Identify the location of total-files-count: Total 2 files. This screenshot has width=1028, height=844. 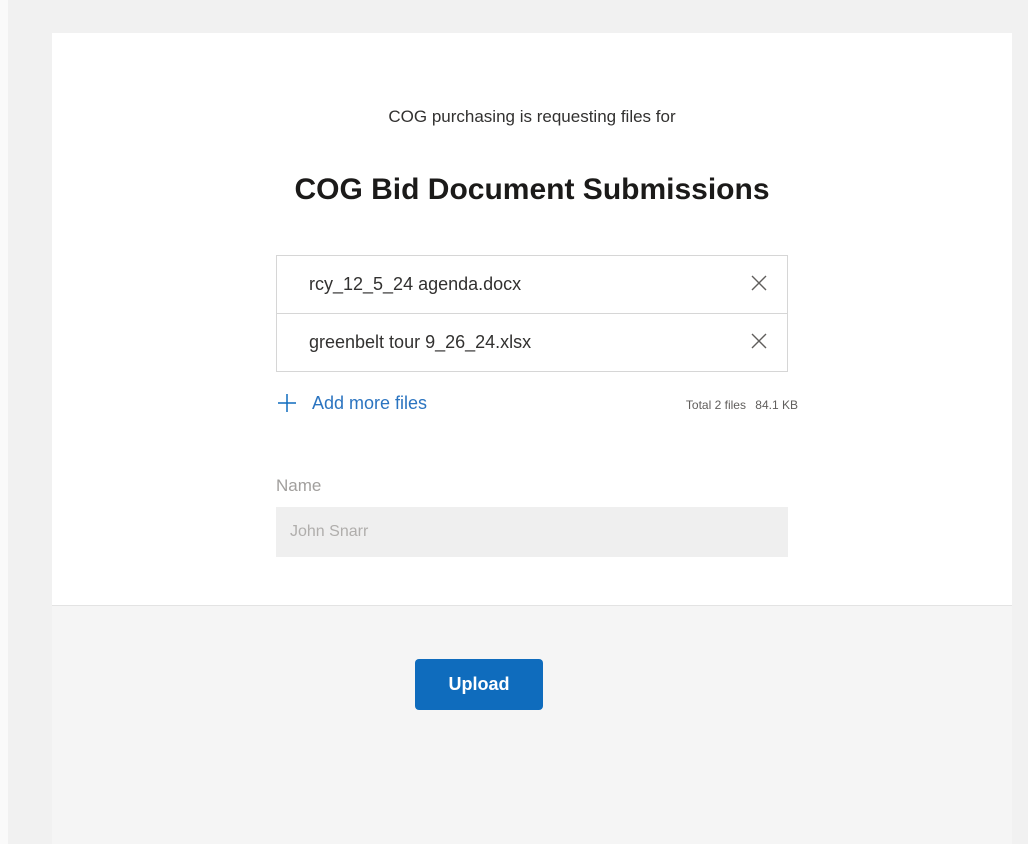
(715, 405).